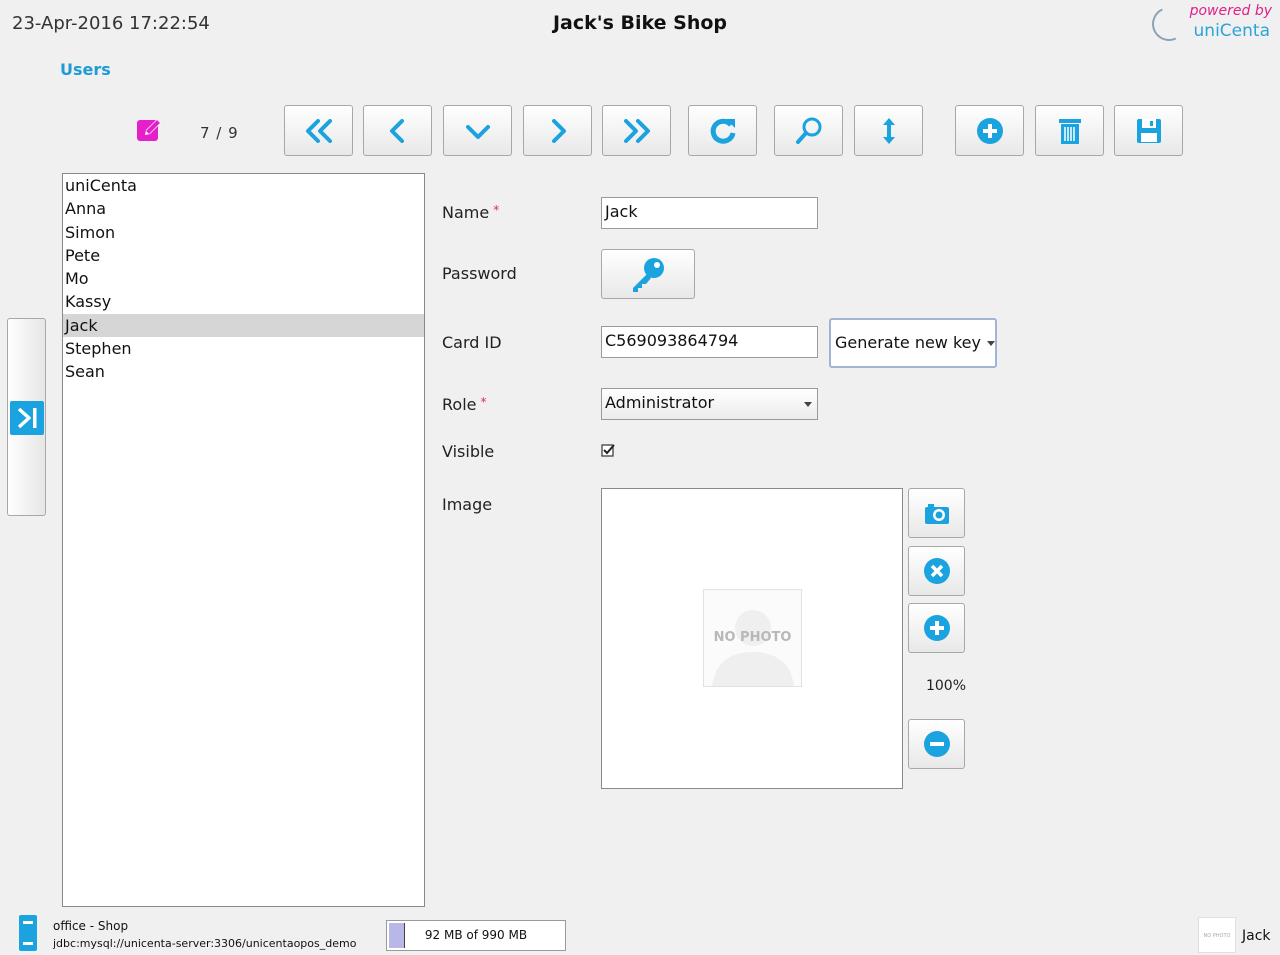  What do you see at coordinates (660, 402) in the screenshot?
I see `role-value: Administrator` at bounding box center [660, 402].